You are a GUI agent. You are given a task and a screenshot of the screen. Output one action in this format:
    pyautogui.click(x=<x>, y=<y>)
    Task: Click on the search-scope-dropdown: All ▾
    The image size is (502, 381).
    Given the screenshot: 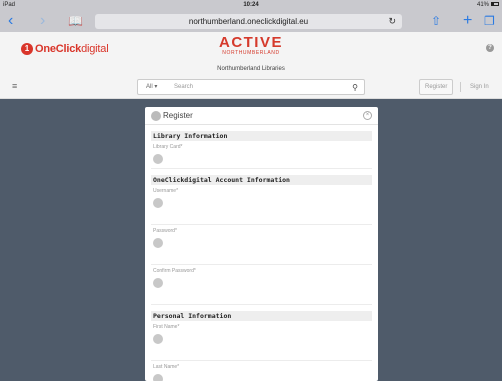 What is the action you would take?
    pyautogui.click(x=151, y=87)
    